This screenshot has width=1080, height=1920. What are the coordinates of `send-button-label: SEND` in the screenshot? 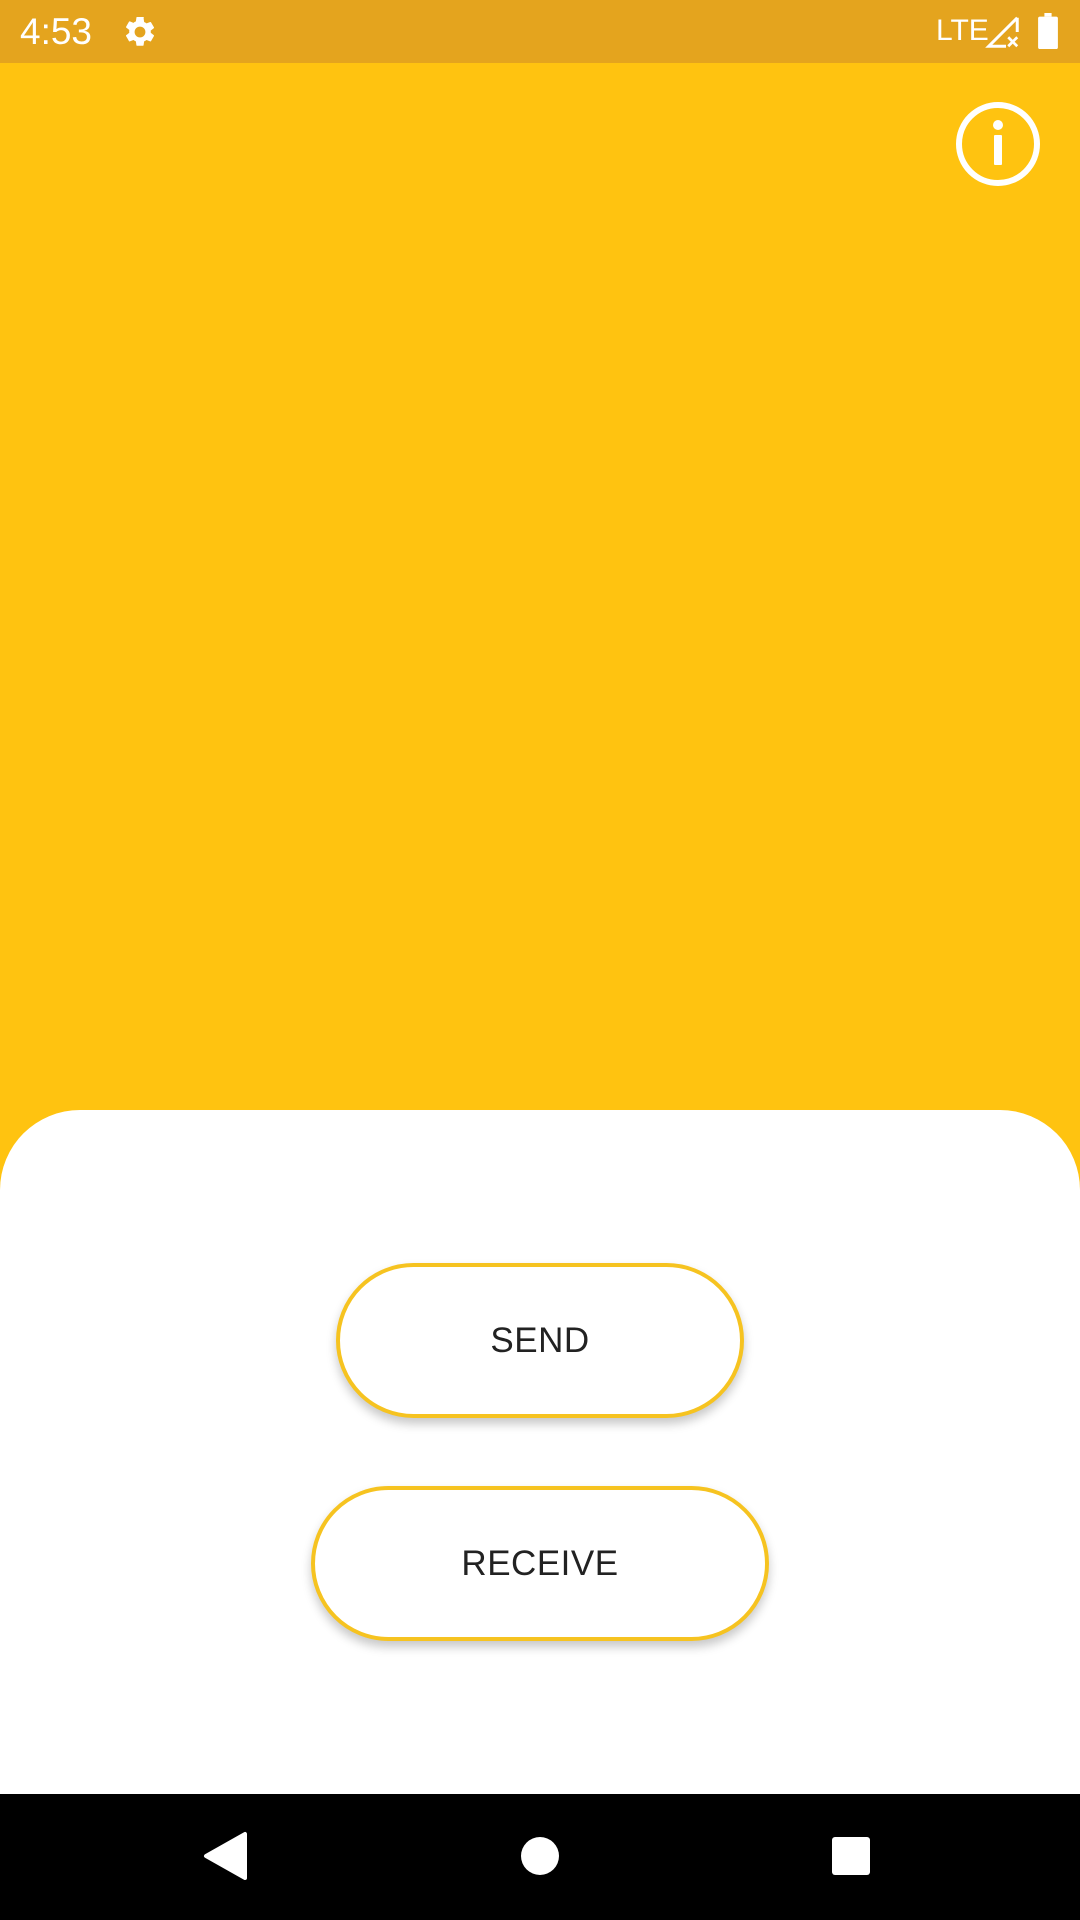 It's located at (540, 1340).